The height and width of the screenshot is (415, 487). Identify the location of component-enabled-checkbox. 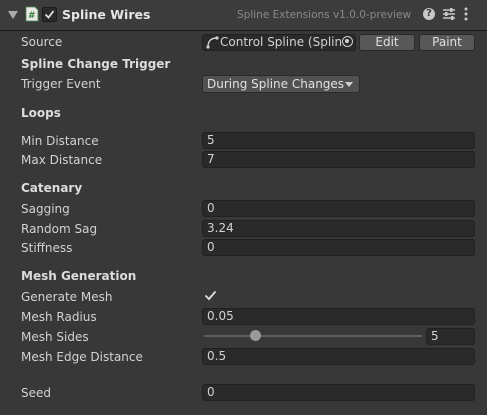
(49, 14).